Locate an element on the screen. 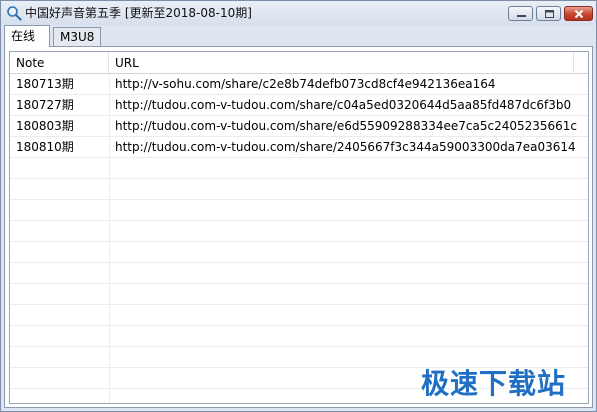 The width and height of the screenshot is (597, 412). tab-strip: 在线 M3U8 is located at coordinates (299, 36).